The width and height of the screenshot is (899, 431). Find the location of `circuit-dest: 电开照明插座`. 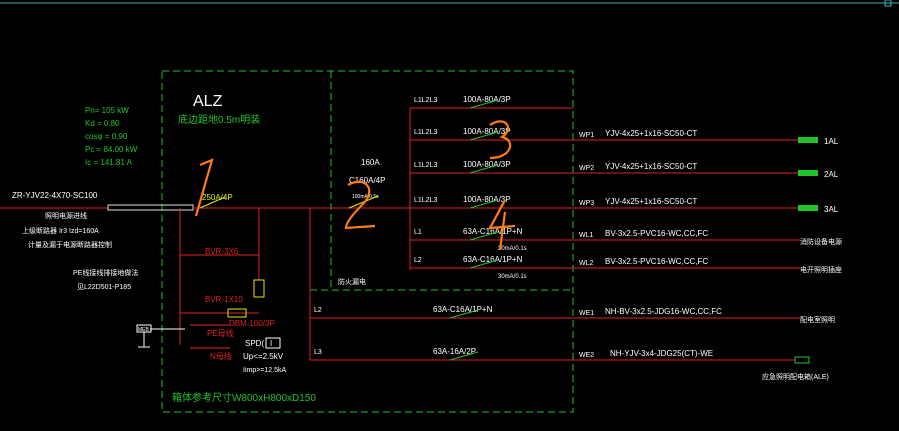

circuit-dest: 电开照明插座 is located at coordinates (821, 269).